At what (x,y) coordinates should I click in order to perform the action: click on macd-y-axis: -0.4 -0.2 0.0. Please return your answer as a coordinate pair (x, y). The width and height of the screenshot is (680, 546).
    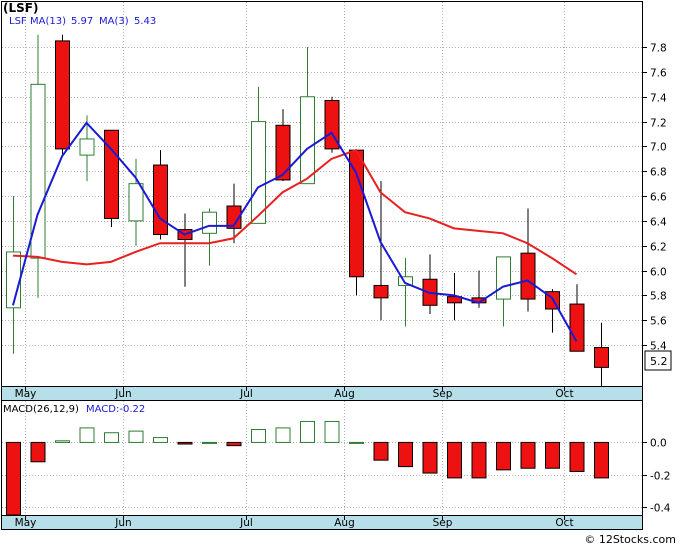
    Looking at the image, I should click on (656, 476).